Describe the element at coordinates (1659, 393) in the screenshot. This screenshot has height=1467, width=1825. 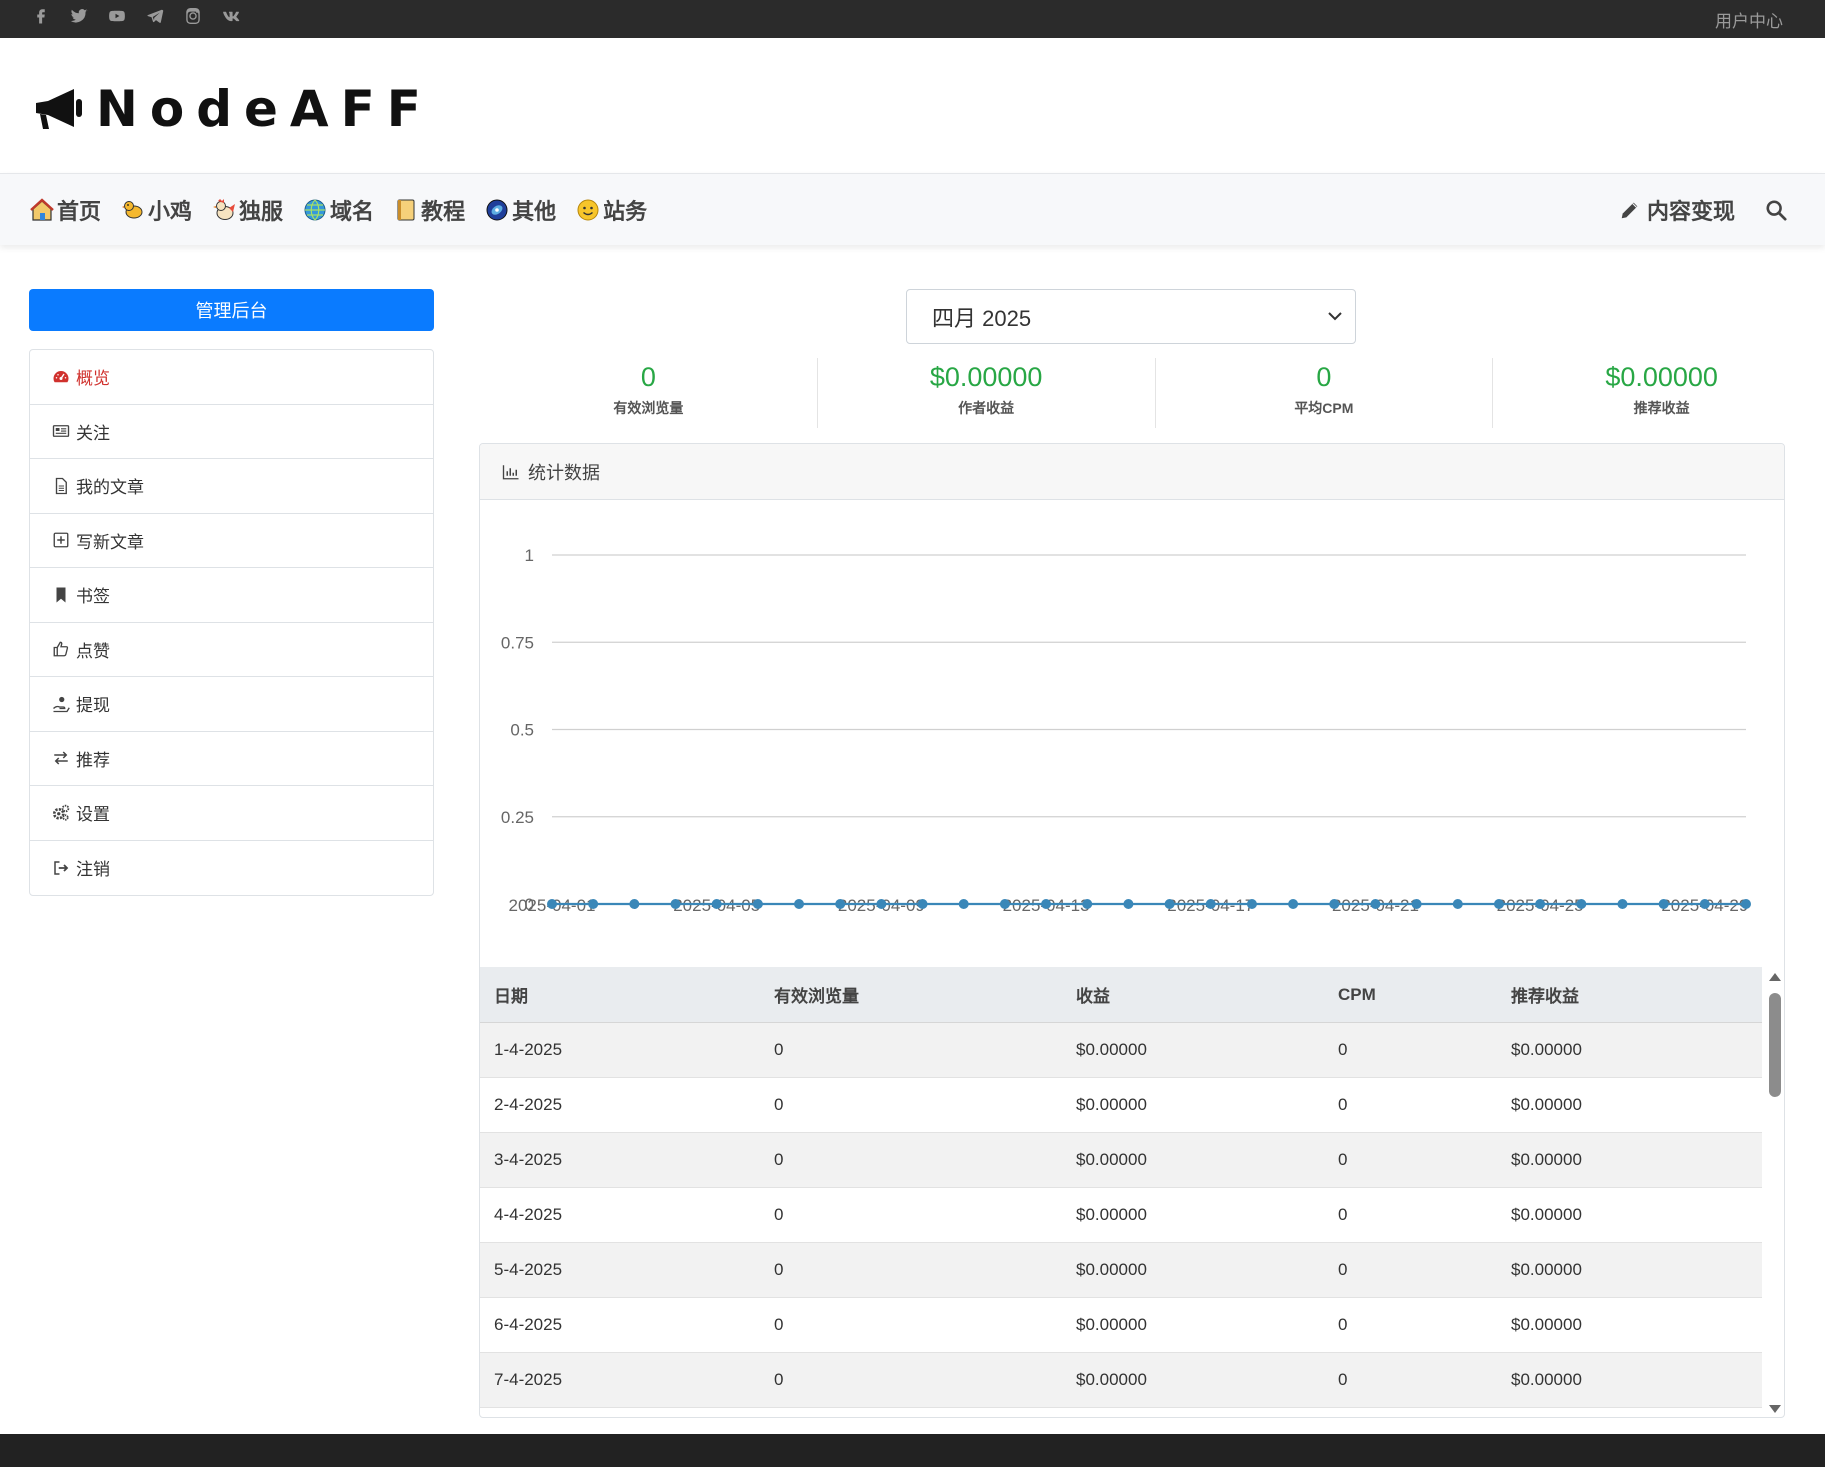
I see `stat-referral-earnings: $0.00000 推荐收益` at that location.